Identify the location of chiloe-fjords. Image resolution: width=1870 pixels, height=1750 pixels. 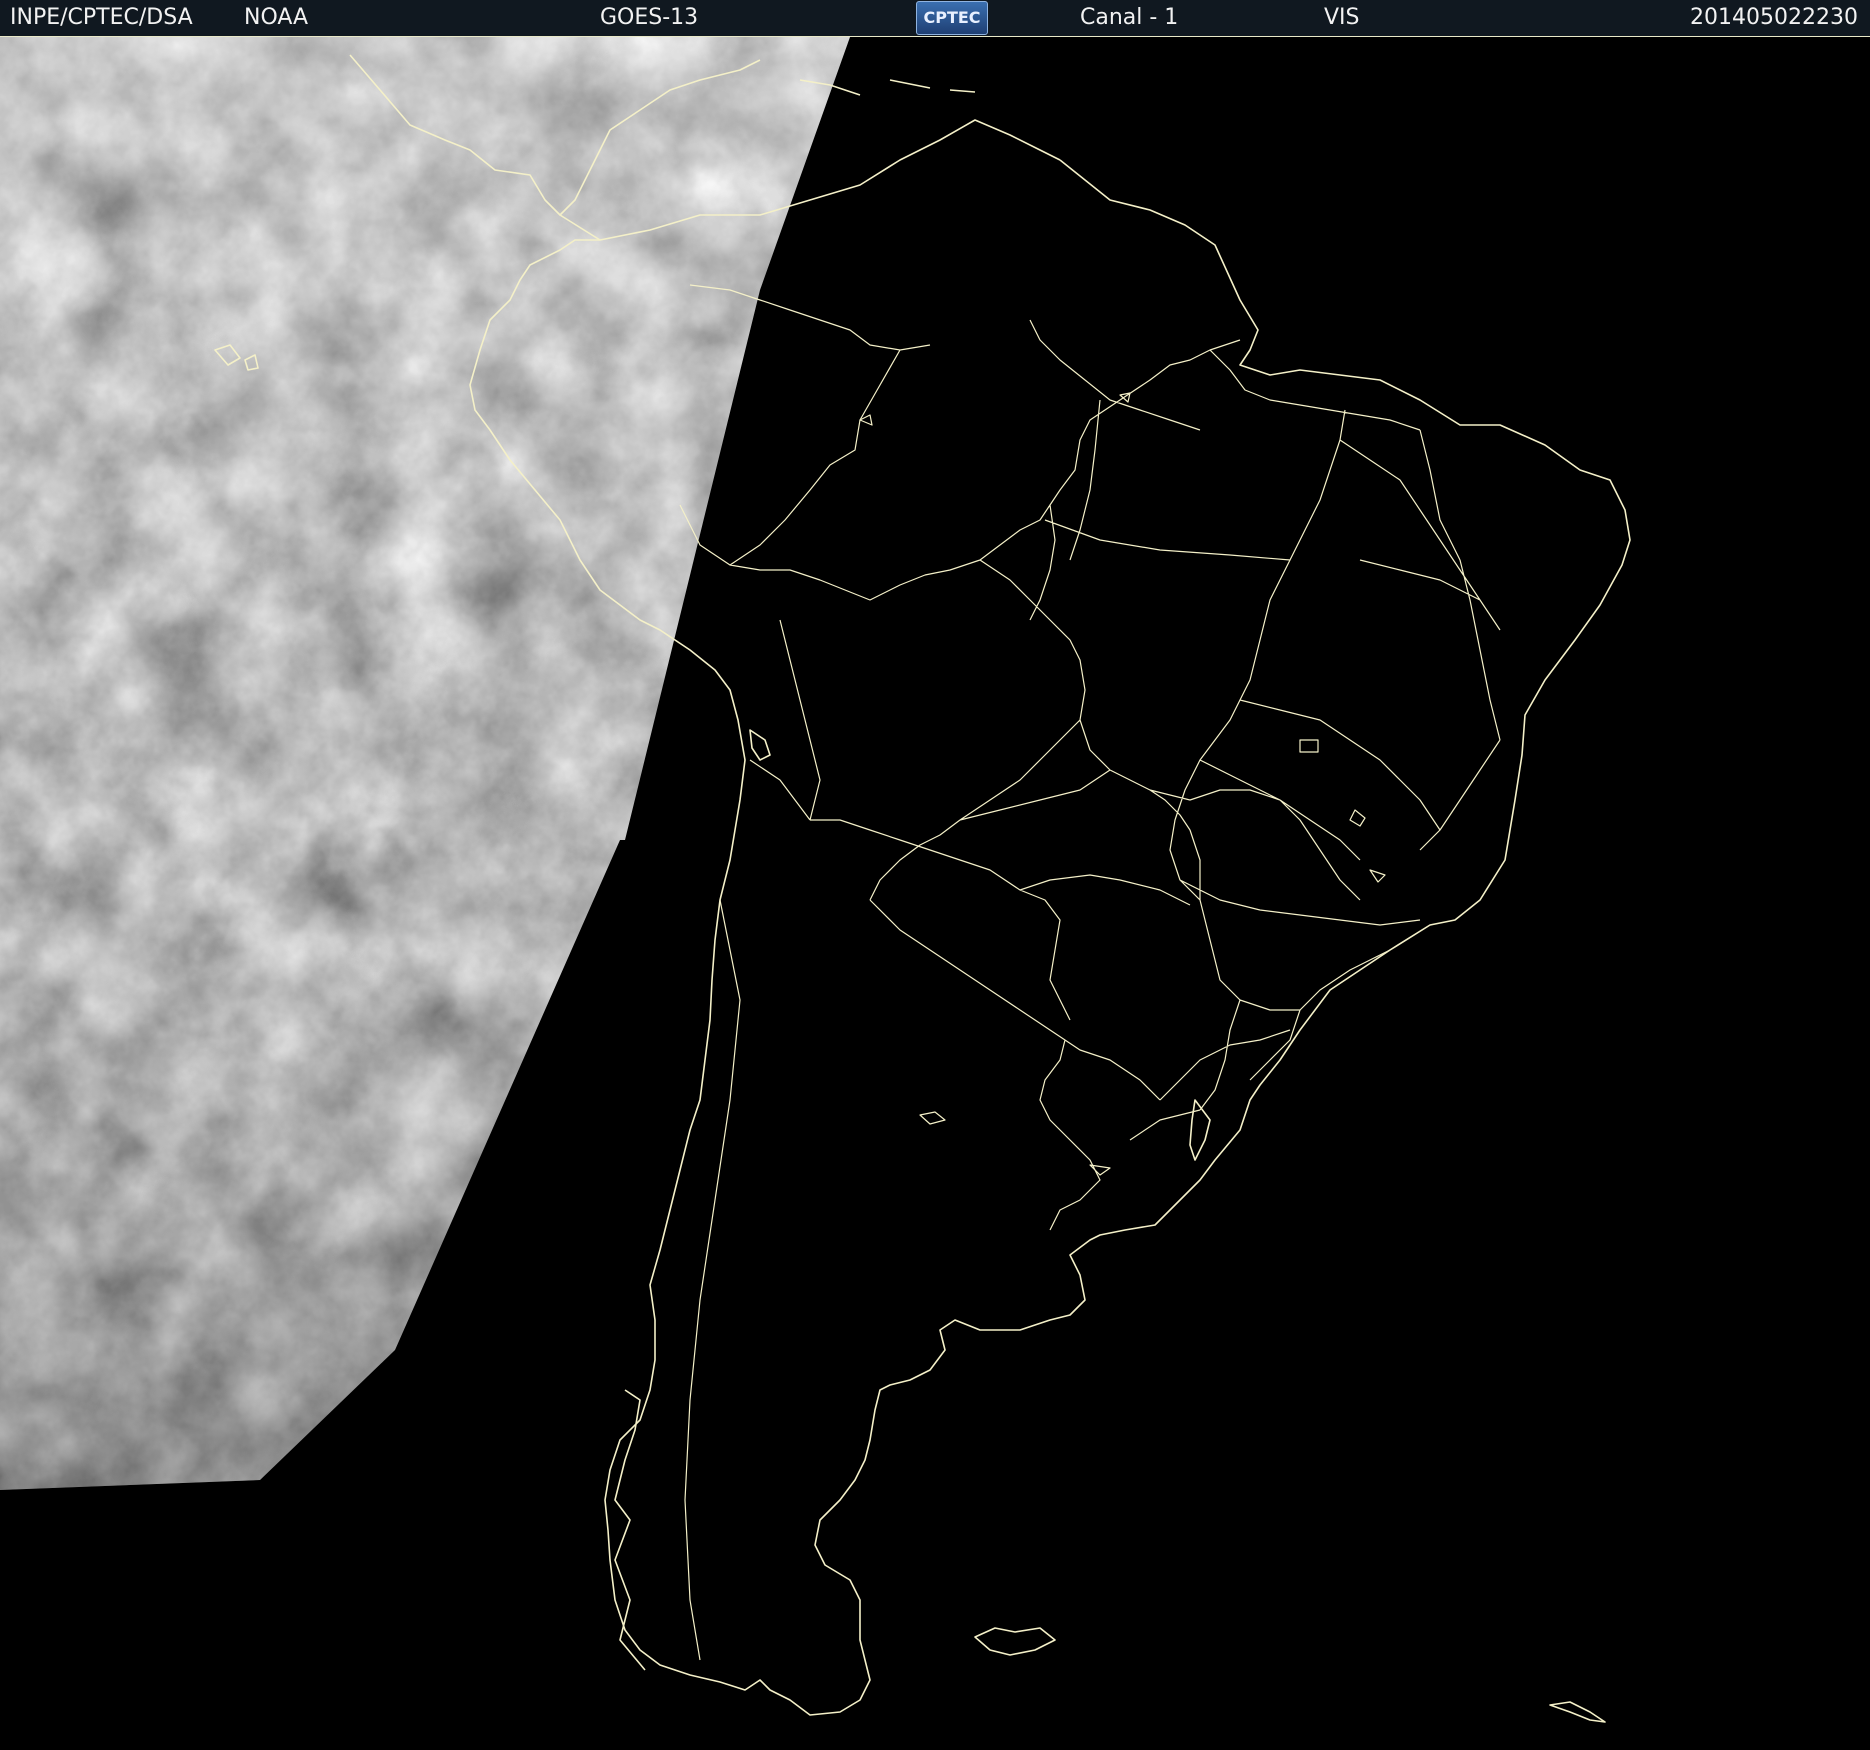
(630, 1530).